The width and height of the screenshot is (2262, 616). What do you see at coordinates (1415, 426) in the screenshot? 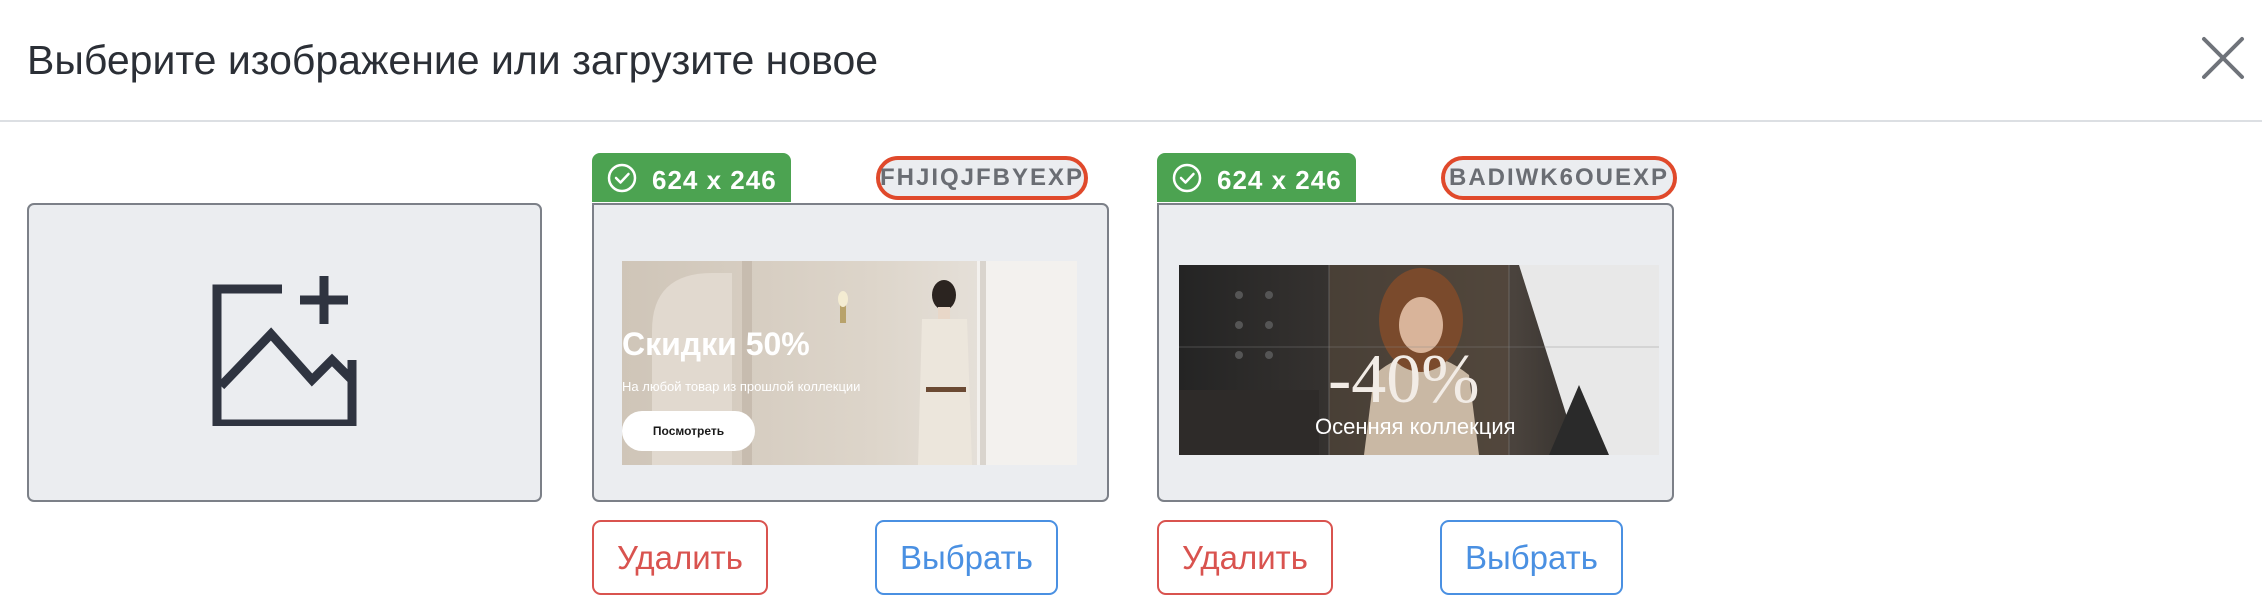
I see `banner-2-subtitle: Осенняя коллекция` at bounding box center [1415, 426].